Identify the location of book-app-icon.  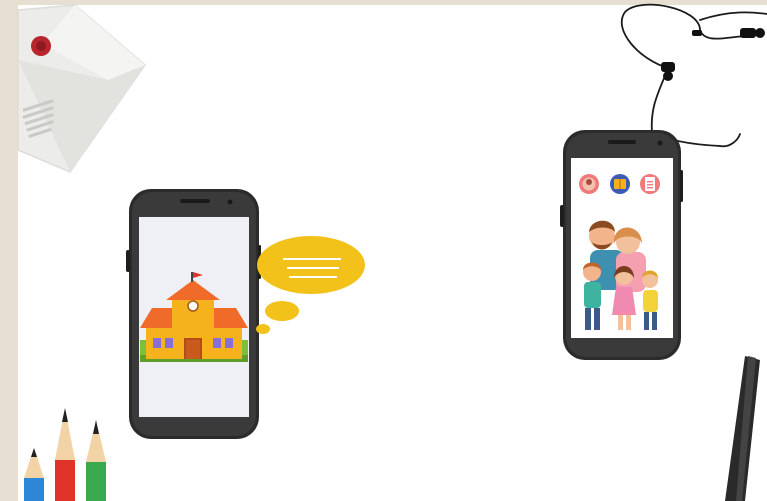
(620, 184).